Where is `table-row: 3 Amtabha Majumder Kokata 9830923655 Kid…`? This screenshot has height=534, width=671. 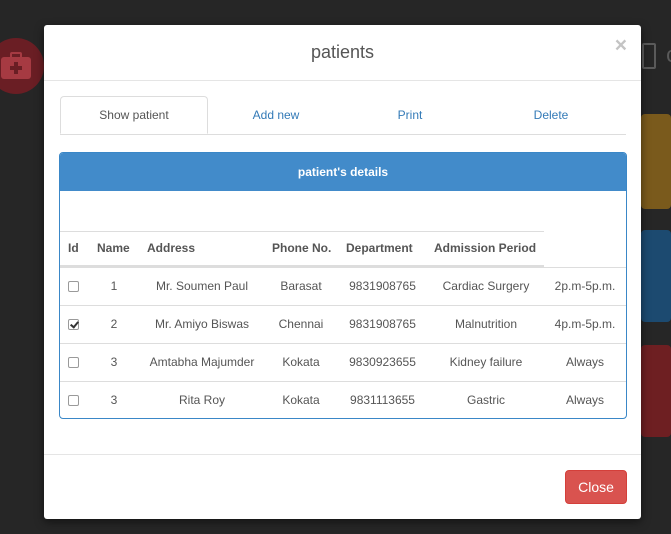
table-row: 3 Amtabha Majumder Kokata 9830923655 Kid… is located at coordinates (343, 362).